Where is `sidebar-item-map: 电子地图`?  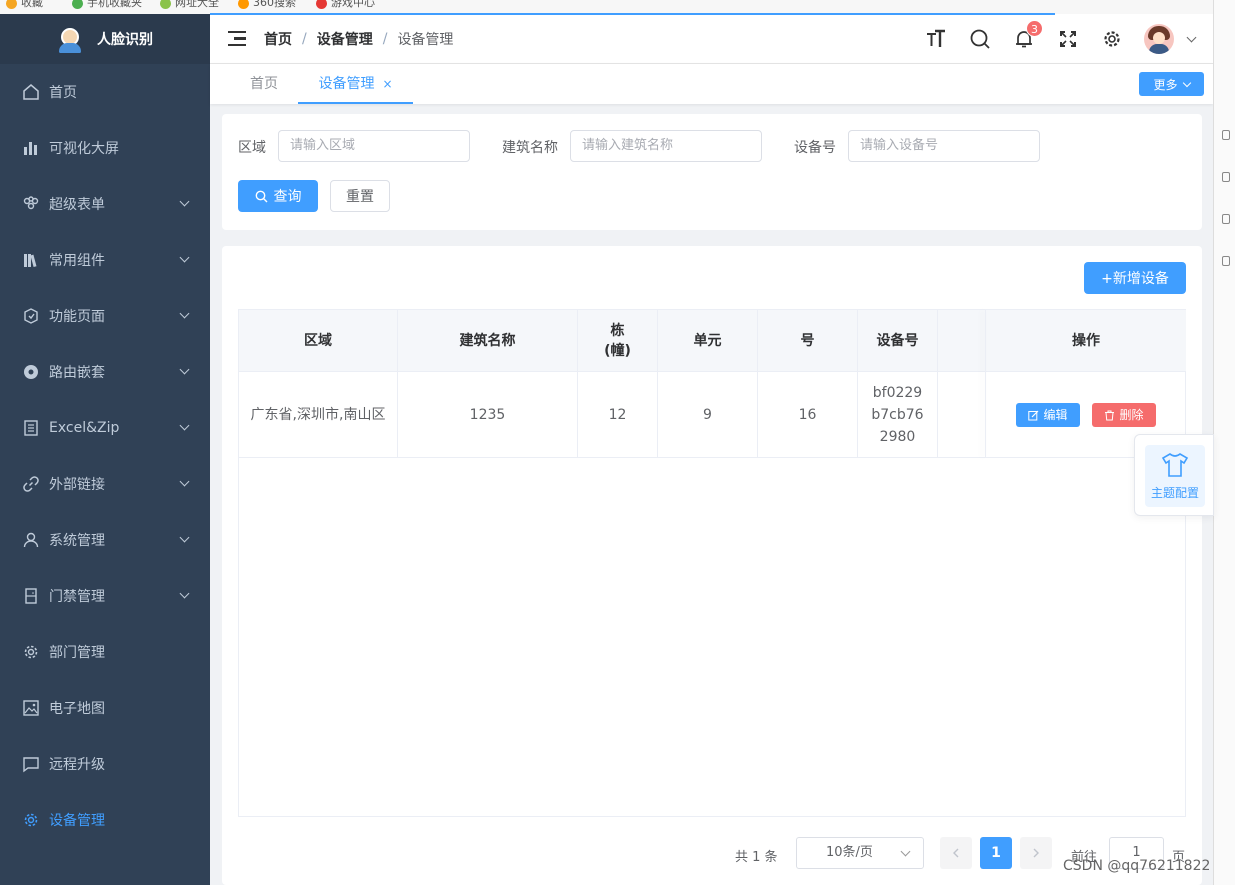
sidebar-item-map: 电子地图 is located at coordinates (105, 708).